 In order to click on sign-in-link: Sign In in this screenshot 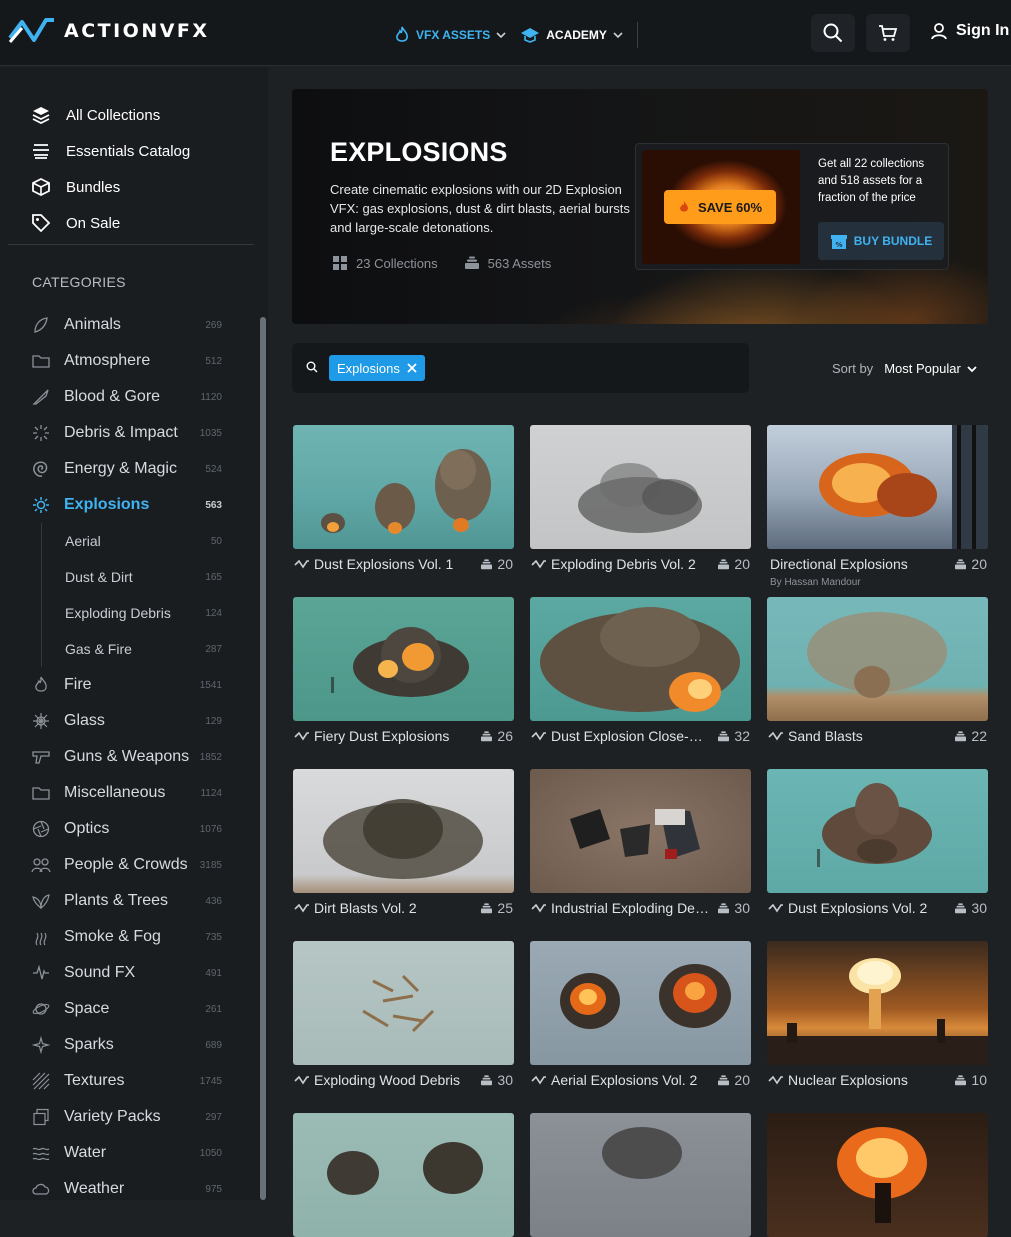, I will do `click(969, 31)`.